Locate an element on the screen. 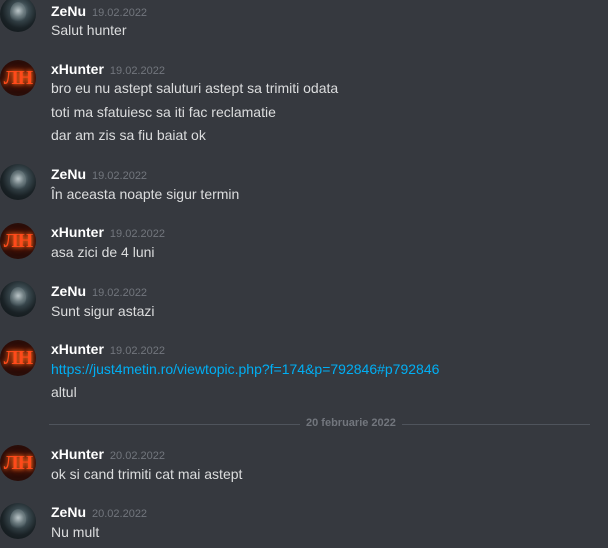 This screenshot has height=548, width=608. message-text: ok si cand trimiti cat mai astept is located at coordinates (147, 474).